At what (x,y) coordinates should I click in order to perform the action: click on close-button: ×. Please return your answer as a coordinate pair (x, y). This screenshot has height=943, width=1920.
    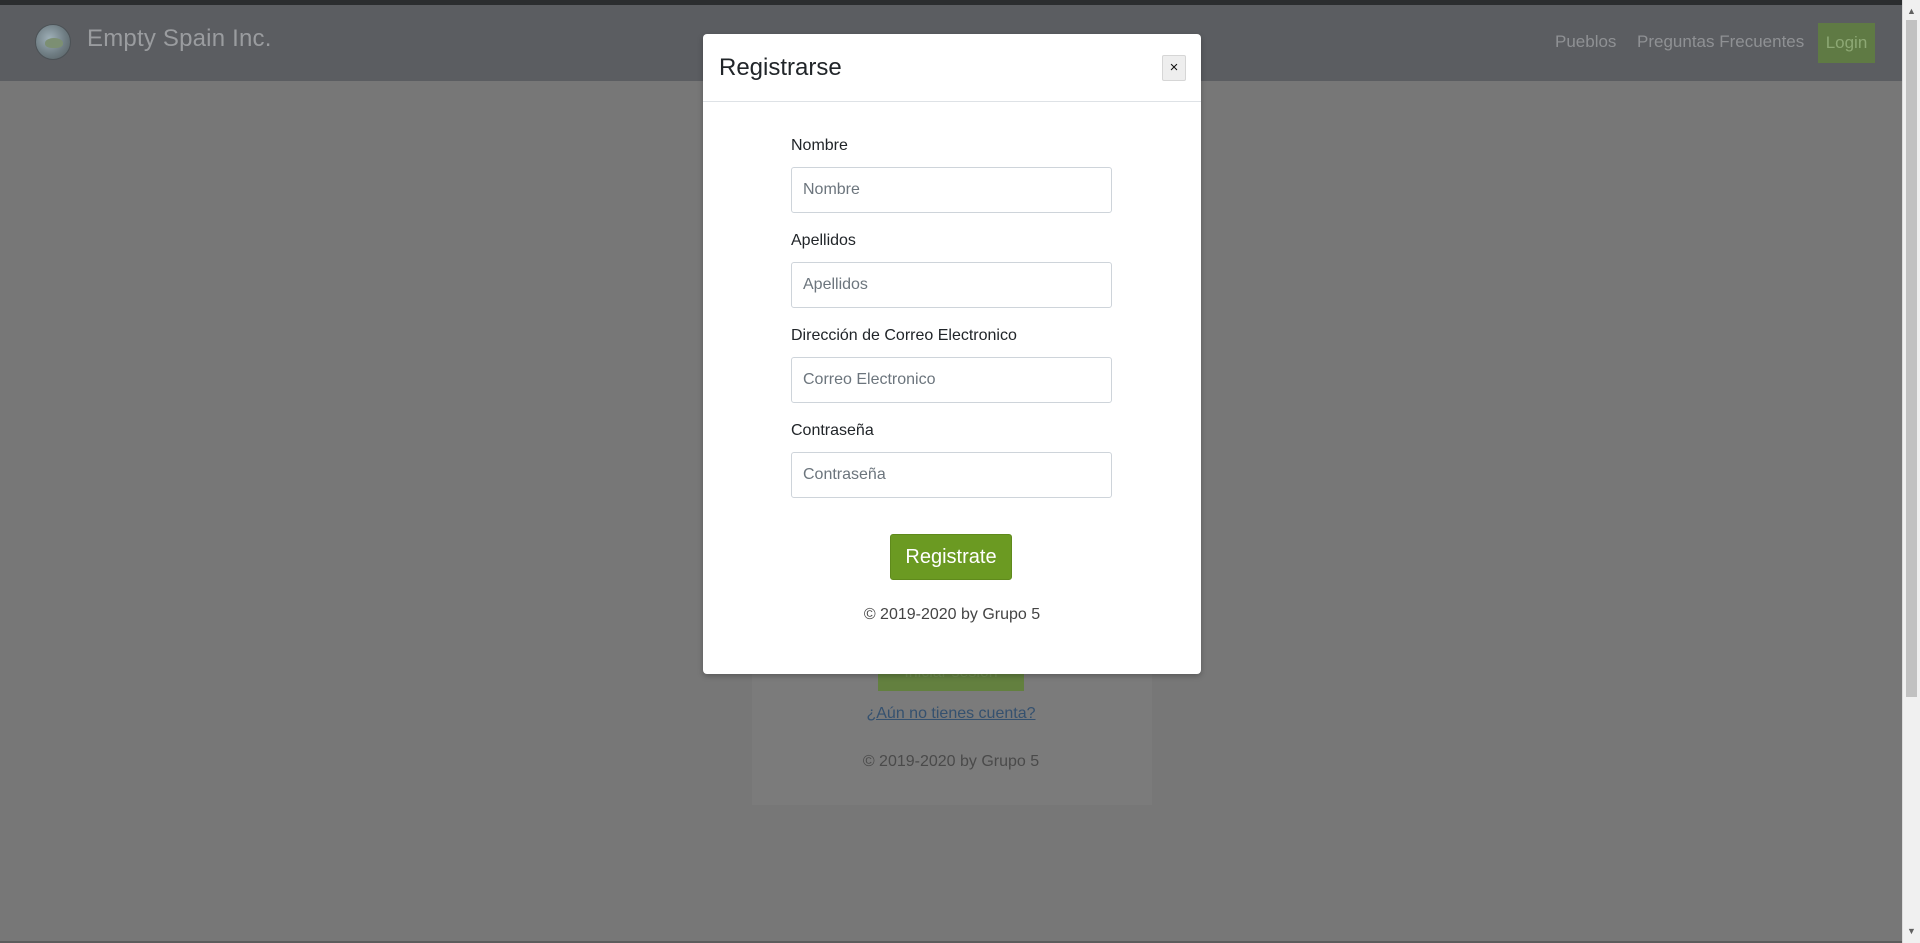
    Looking at the image, I should click on (1174, 68).